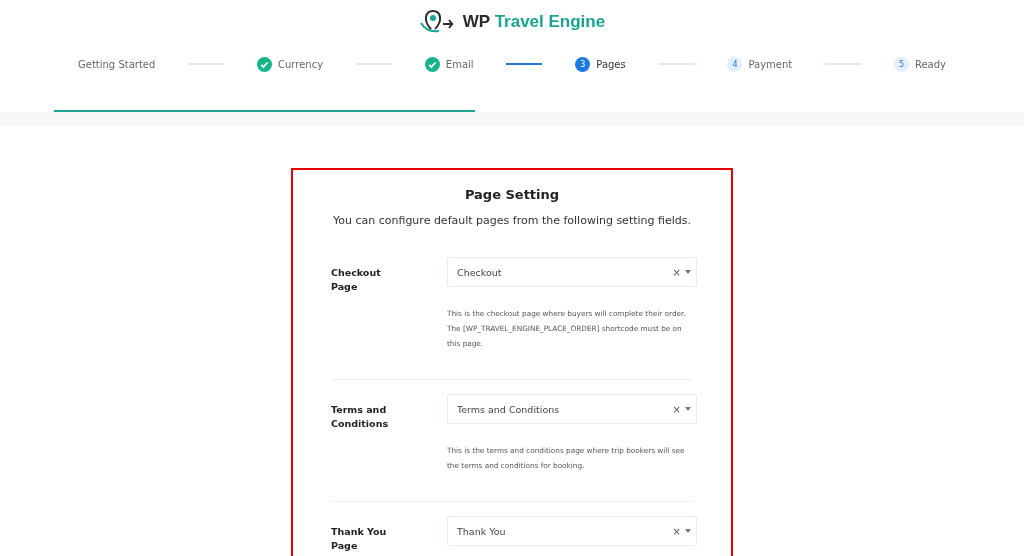 This screenshot has height=556, width=1024. Describe the element at coordinates (572, 272) in the screenshot. I see `page-select: Checkout ×` at that location.